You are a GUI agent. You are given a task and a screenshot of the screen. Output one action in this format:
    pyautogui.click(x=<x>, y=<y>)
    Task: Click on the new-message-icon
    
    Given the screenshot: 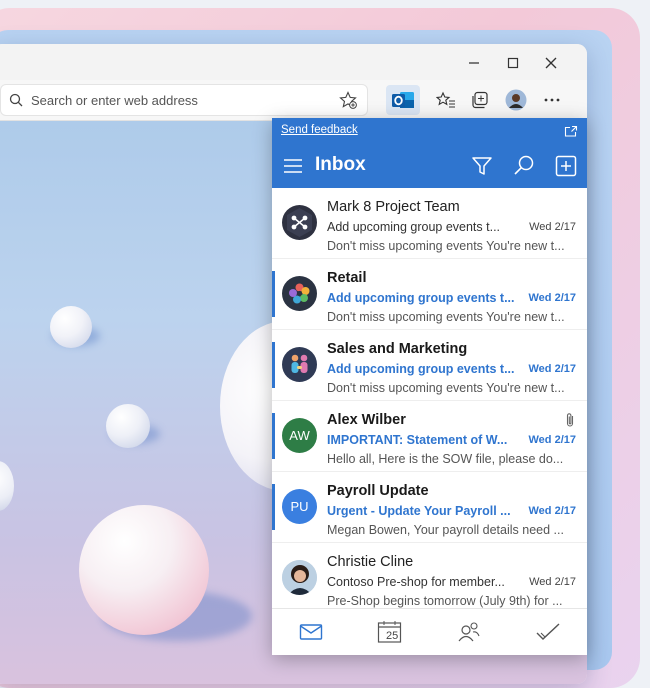 What is the action you would take?
    pyautogui.click(x=566, y=166)
    